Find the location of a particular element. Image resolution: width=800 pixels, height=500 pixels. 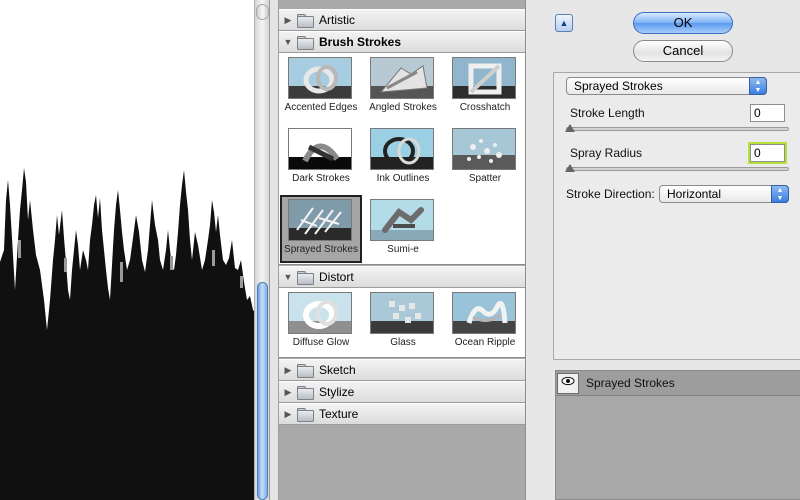

category-artistic: ▶ Artistic is located at coordinates (402, 20).